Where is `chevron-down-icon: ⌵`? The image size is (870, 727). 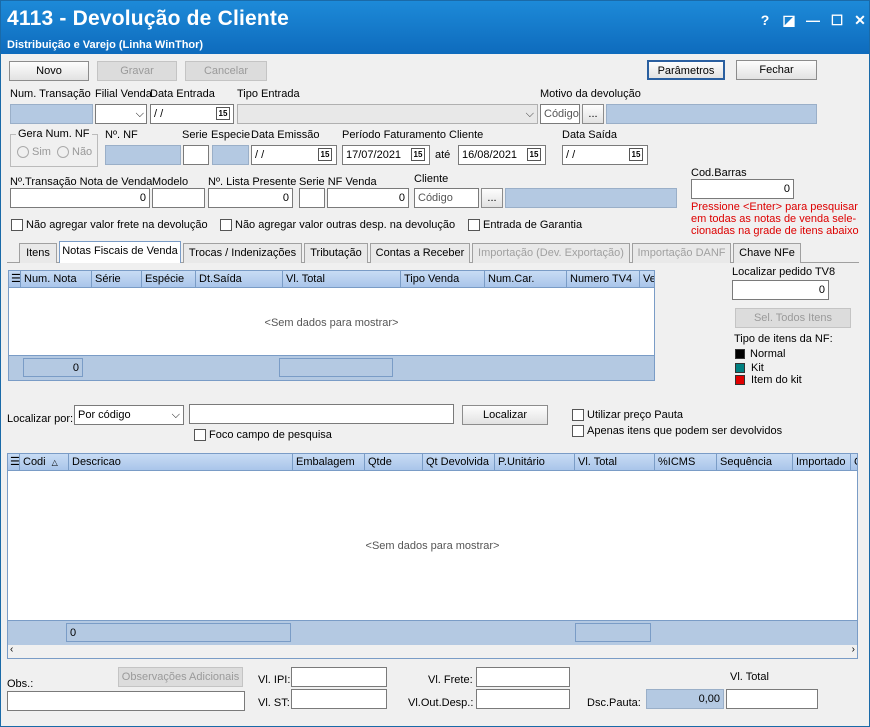
chevron-down-icon: ⌵ is located at coordinates (175, 415).